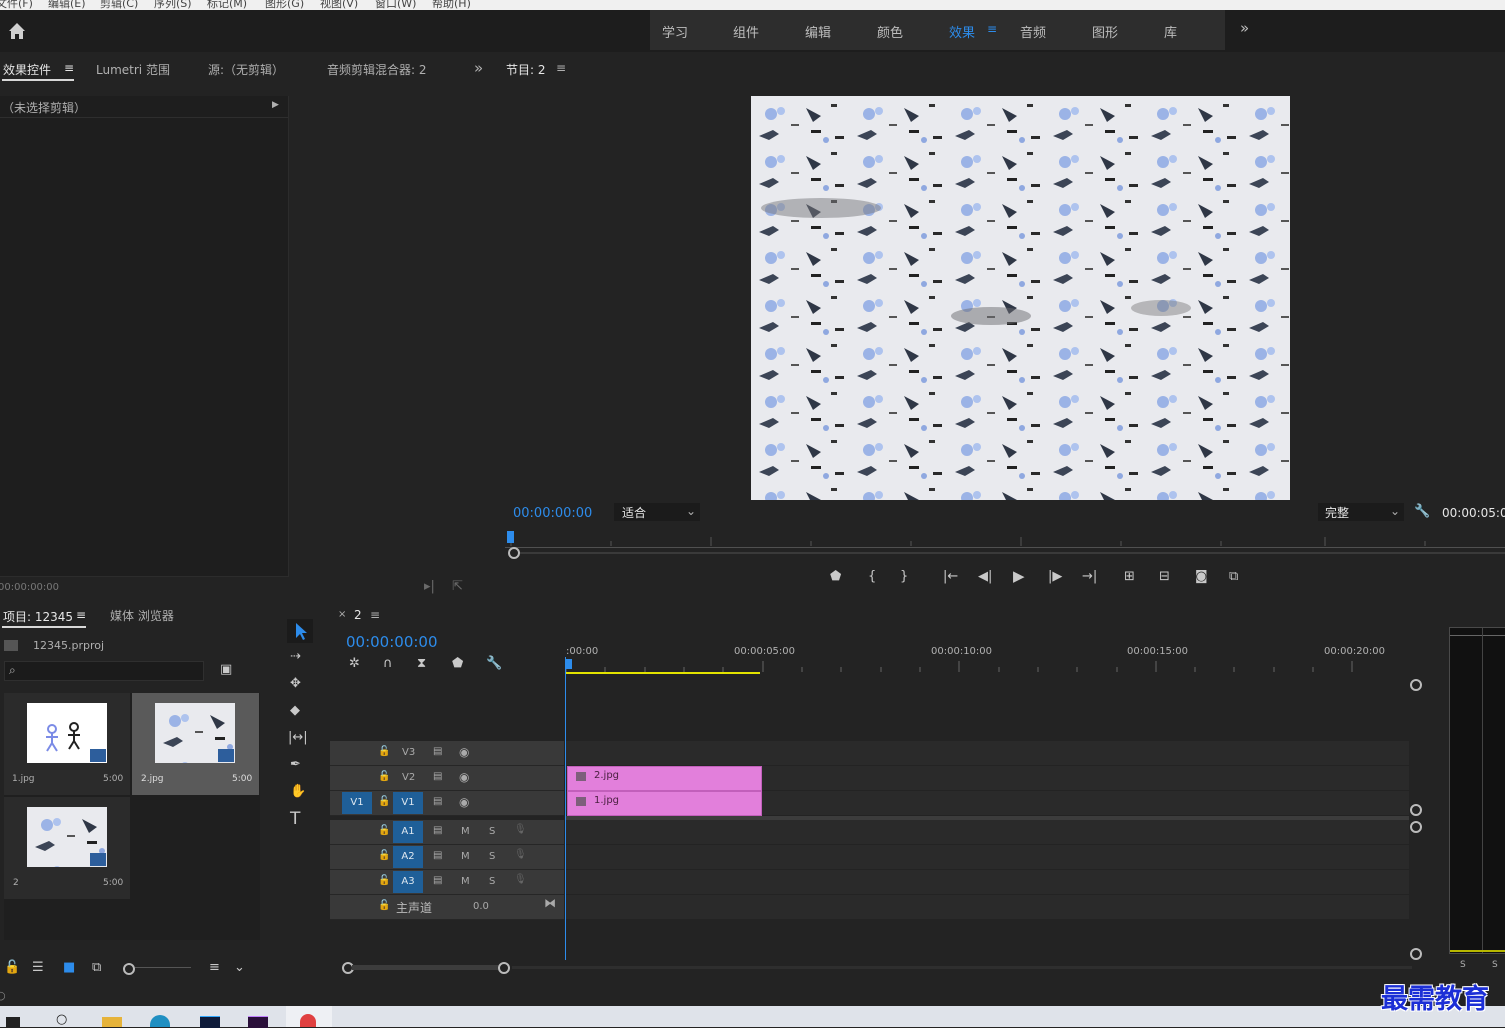 The image size is (1505, 1028). I want to click on track-label: V3, so click(408, 752).